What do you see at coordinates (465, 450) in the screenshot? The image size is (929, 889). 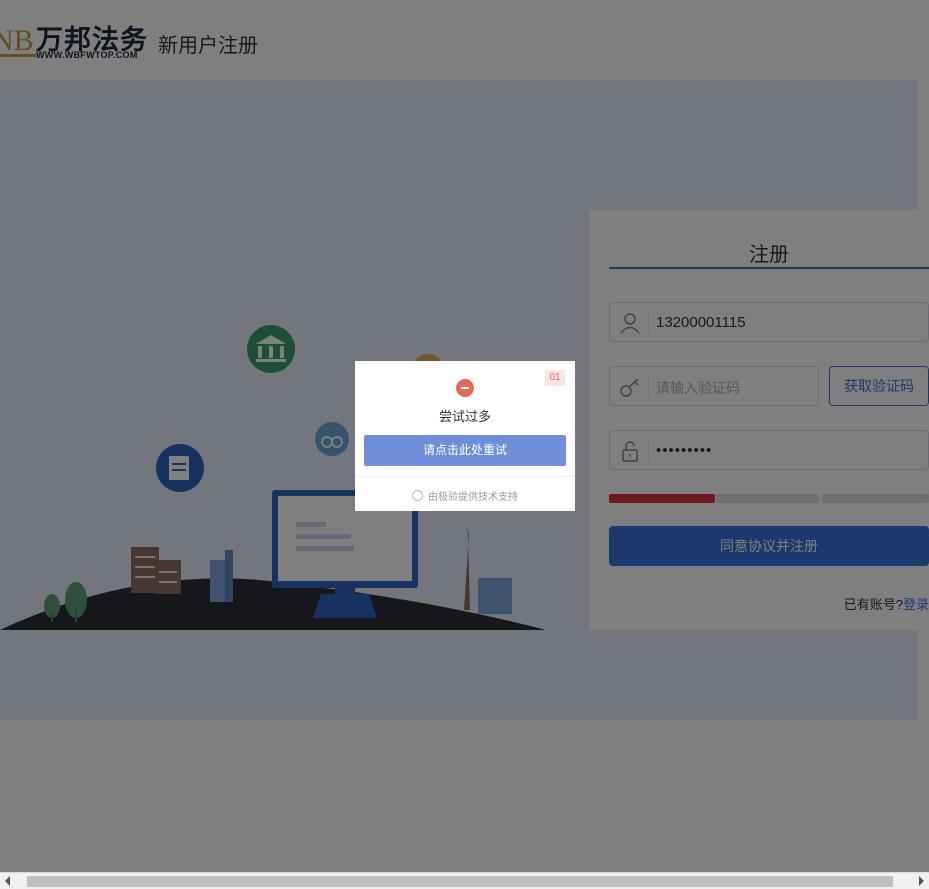 I see `retry-button: 请点击此处重试` at bounding box center [465, 450].